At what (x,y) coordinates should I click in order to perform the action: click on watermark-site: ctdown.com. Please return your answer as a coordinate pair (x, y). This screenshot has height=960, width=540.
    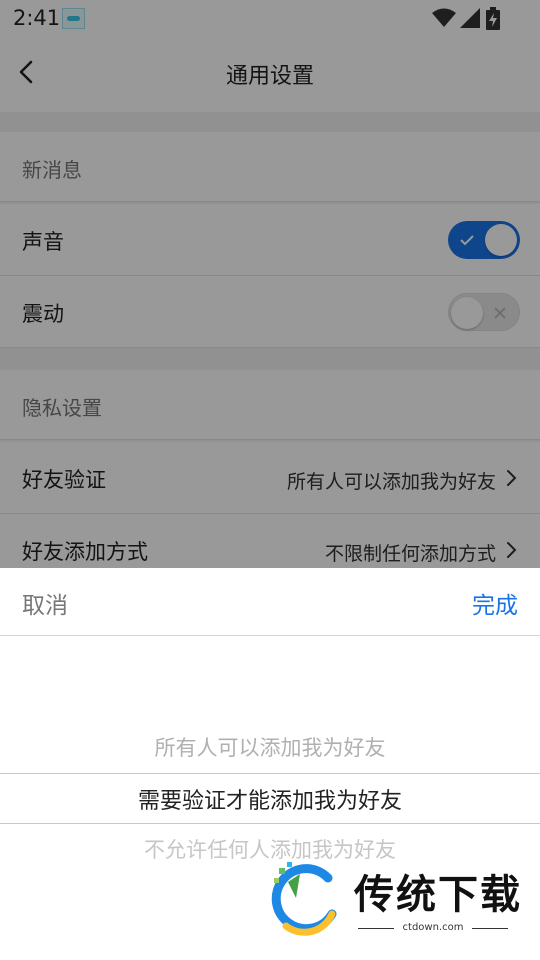
    Looking at the image, I should click on (433, 927).